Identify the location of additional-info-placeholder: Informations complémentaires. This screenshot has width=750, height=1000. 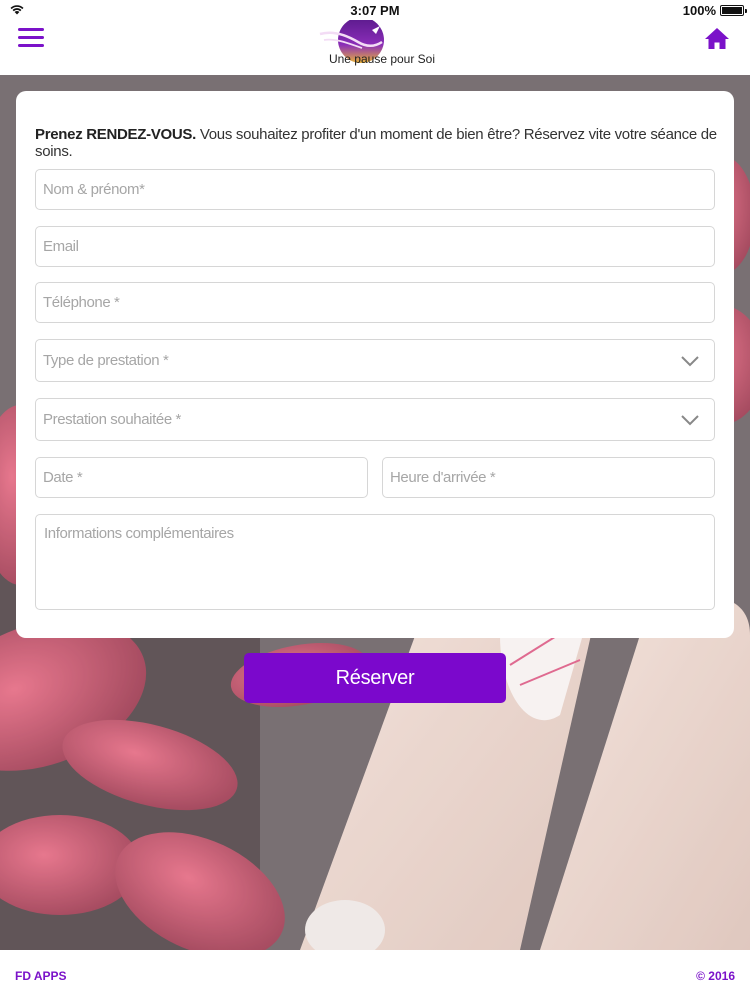
(139, 533).